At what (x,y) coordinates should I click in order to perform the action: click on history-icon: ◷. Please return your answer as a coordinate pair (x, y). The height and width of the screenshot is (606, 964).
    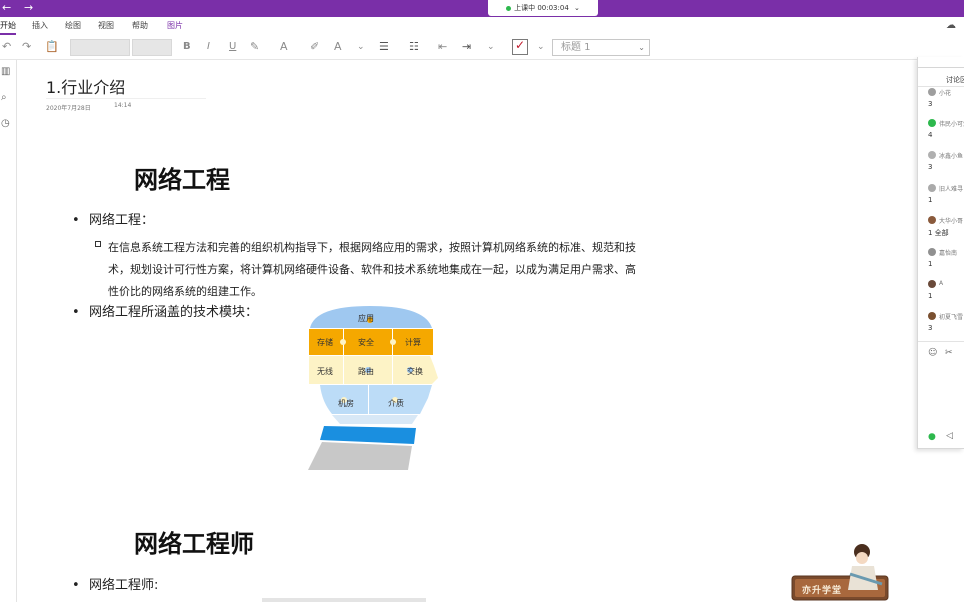
    Looking at the image, I should click on (5, 123).